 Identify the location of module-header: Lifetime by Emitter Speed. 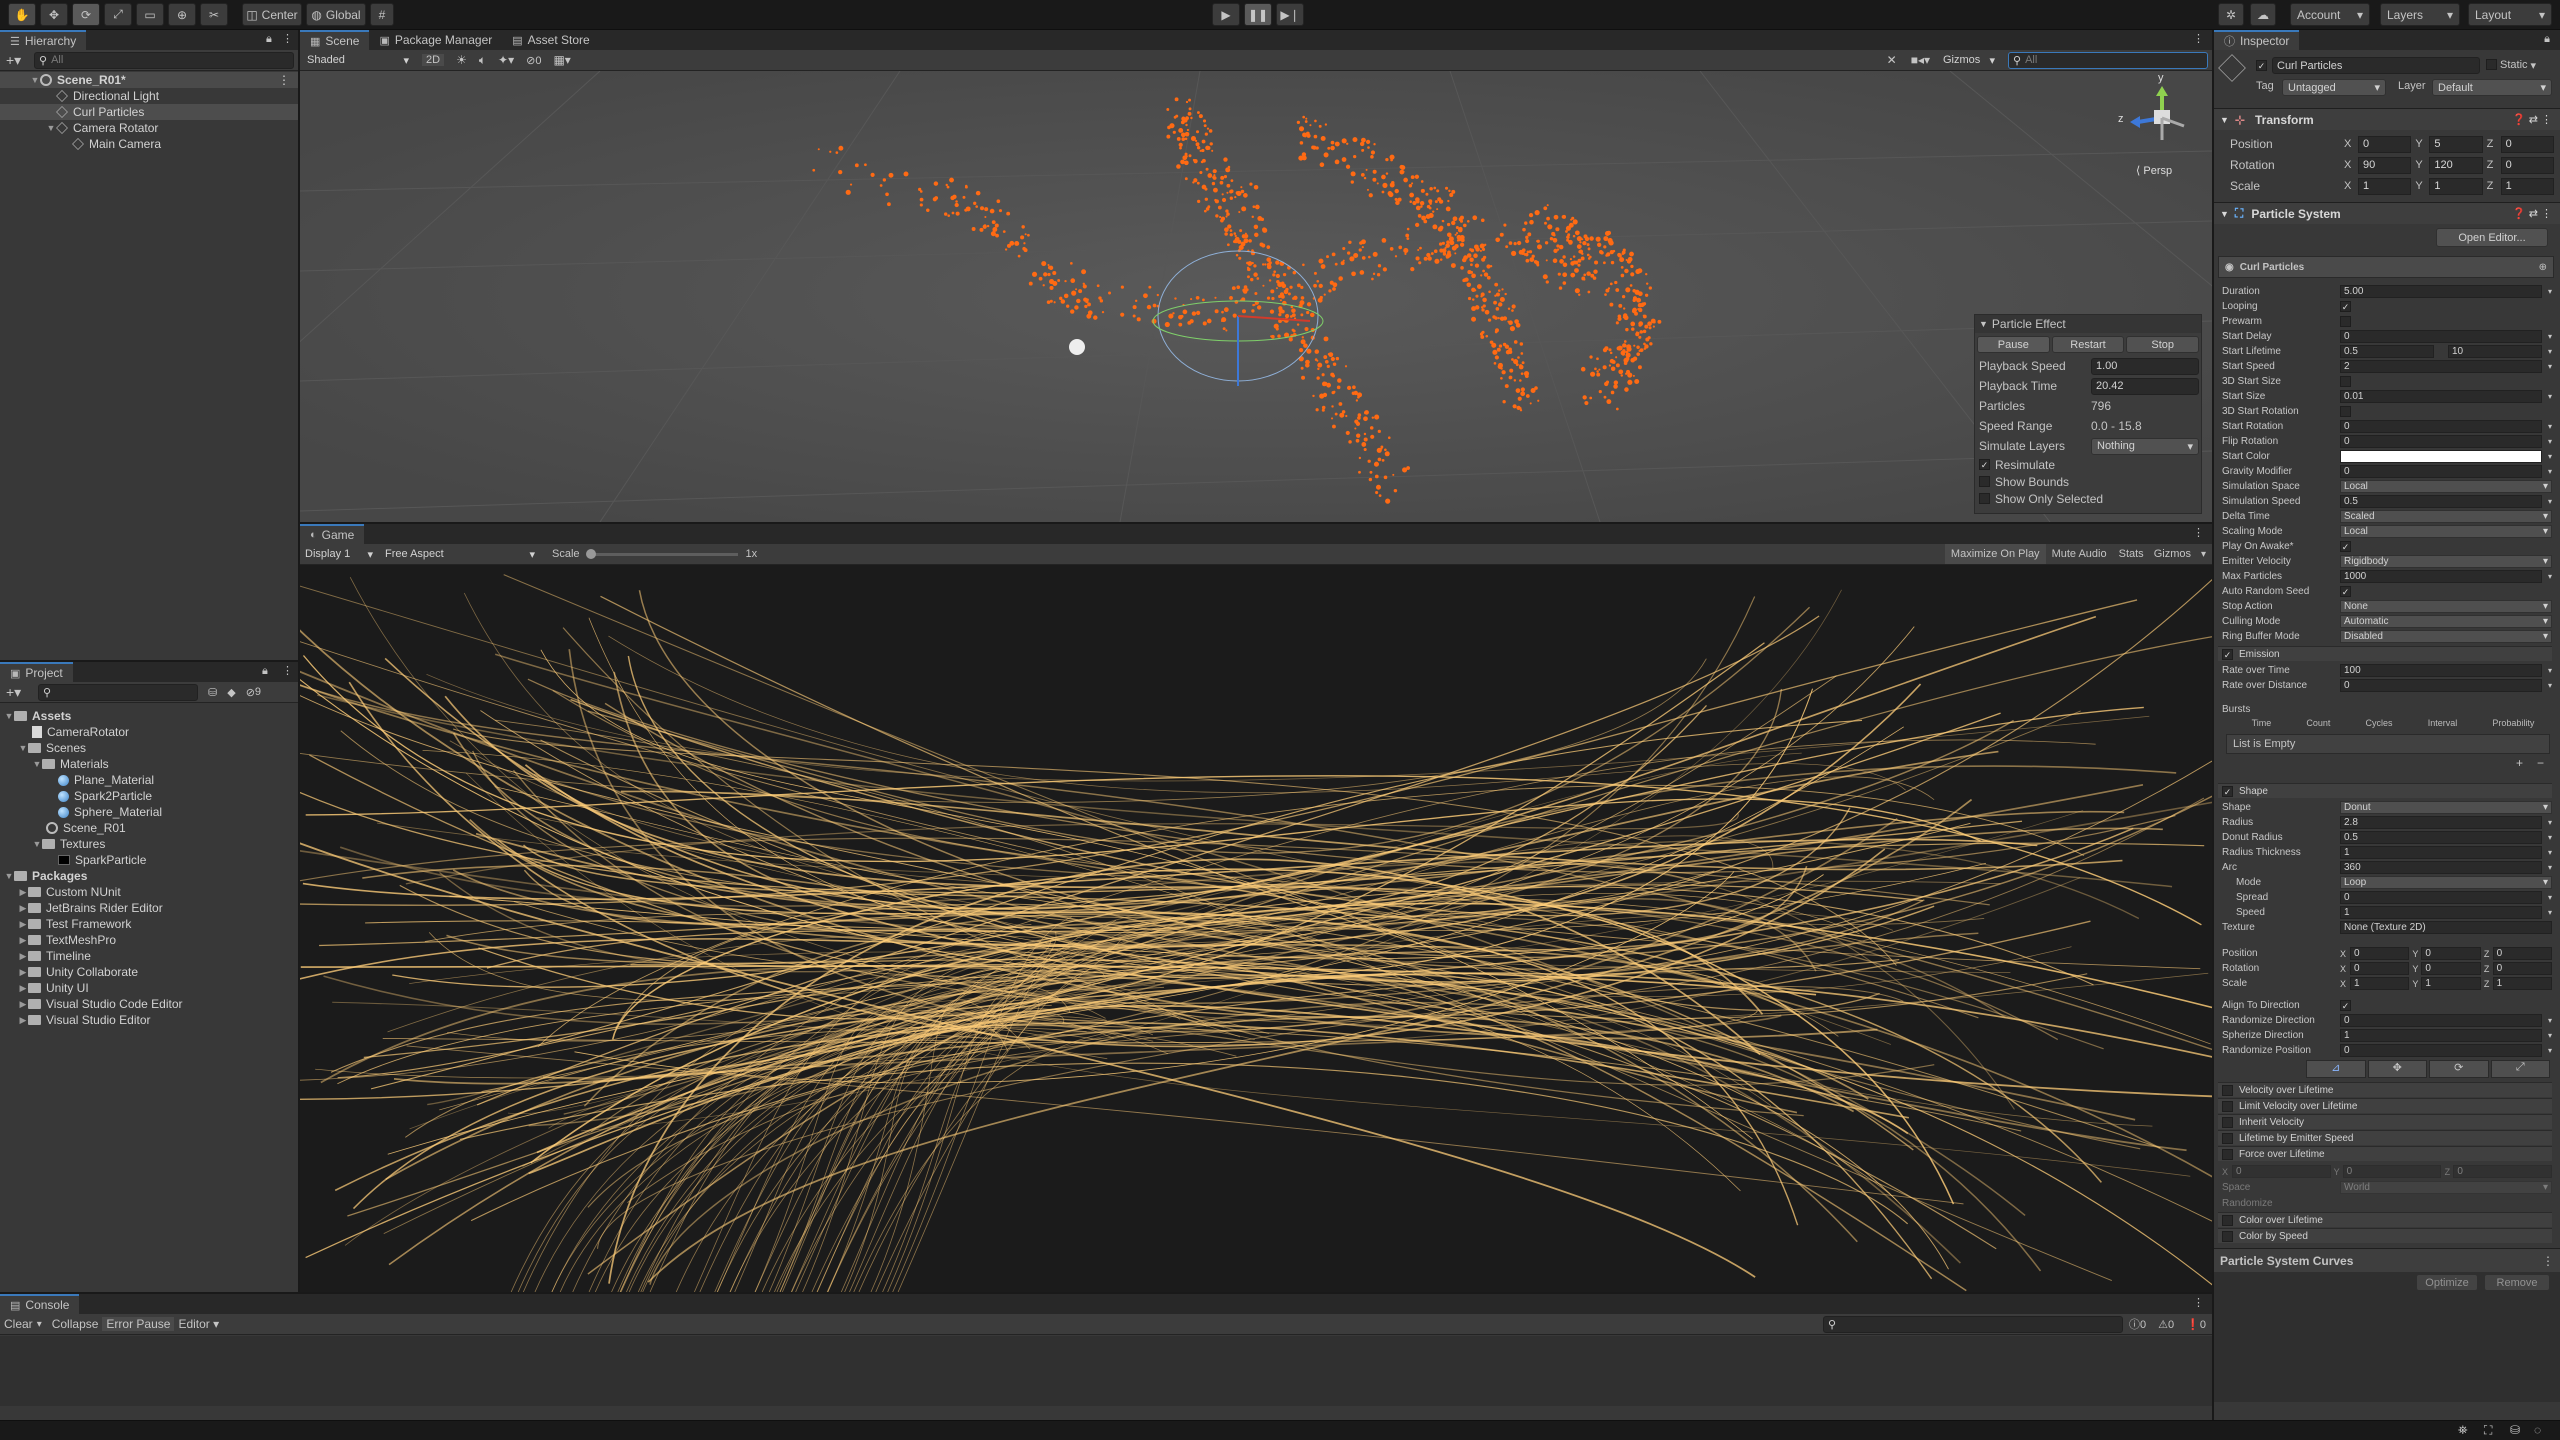
(2385, 1137).